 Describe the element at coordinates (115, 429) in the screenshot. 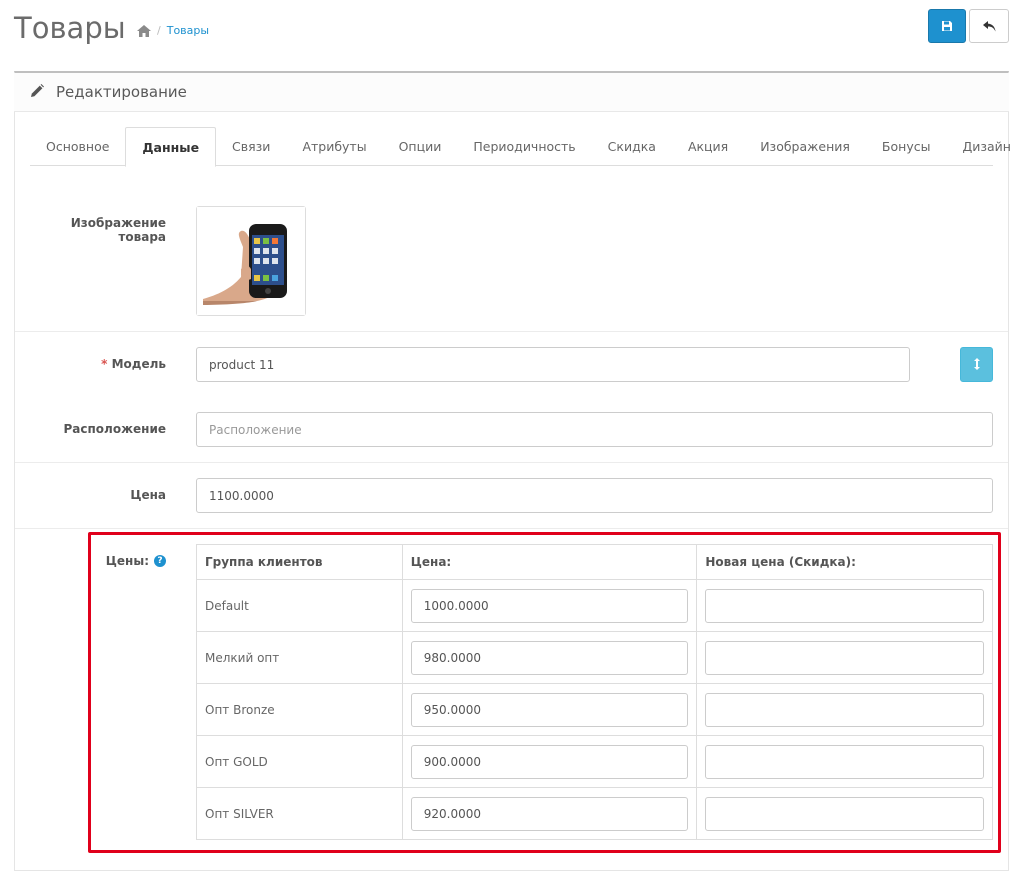

I see `location-label: Расположение` at that location.